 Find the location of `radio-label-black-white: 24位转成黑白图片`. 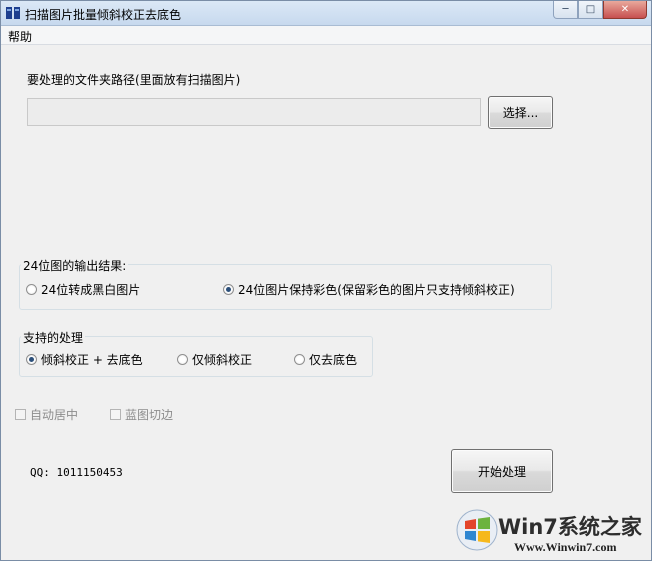

radio-label-black-white: 24位转成黑白图片 is located at coordinates (91, 290).